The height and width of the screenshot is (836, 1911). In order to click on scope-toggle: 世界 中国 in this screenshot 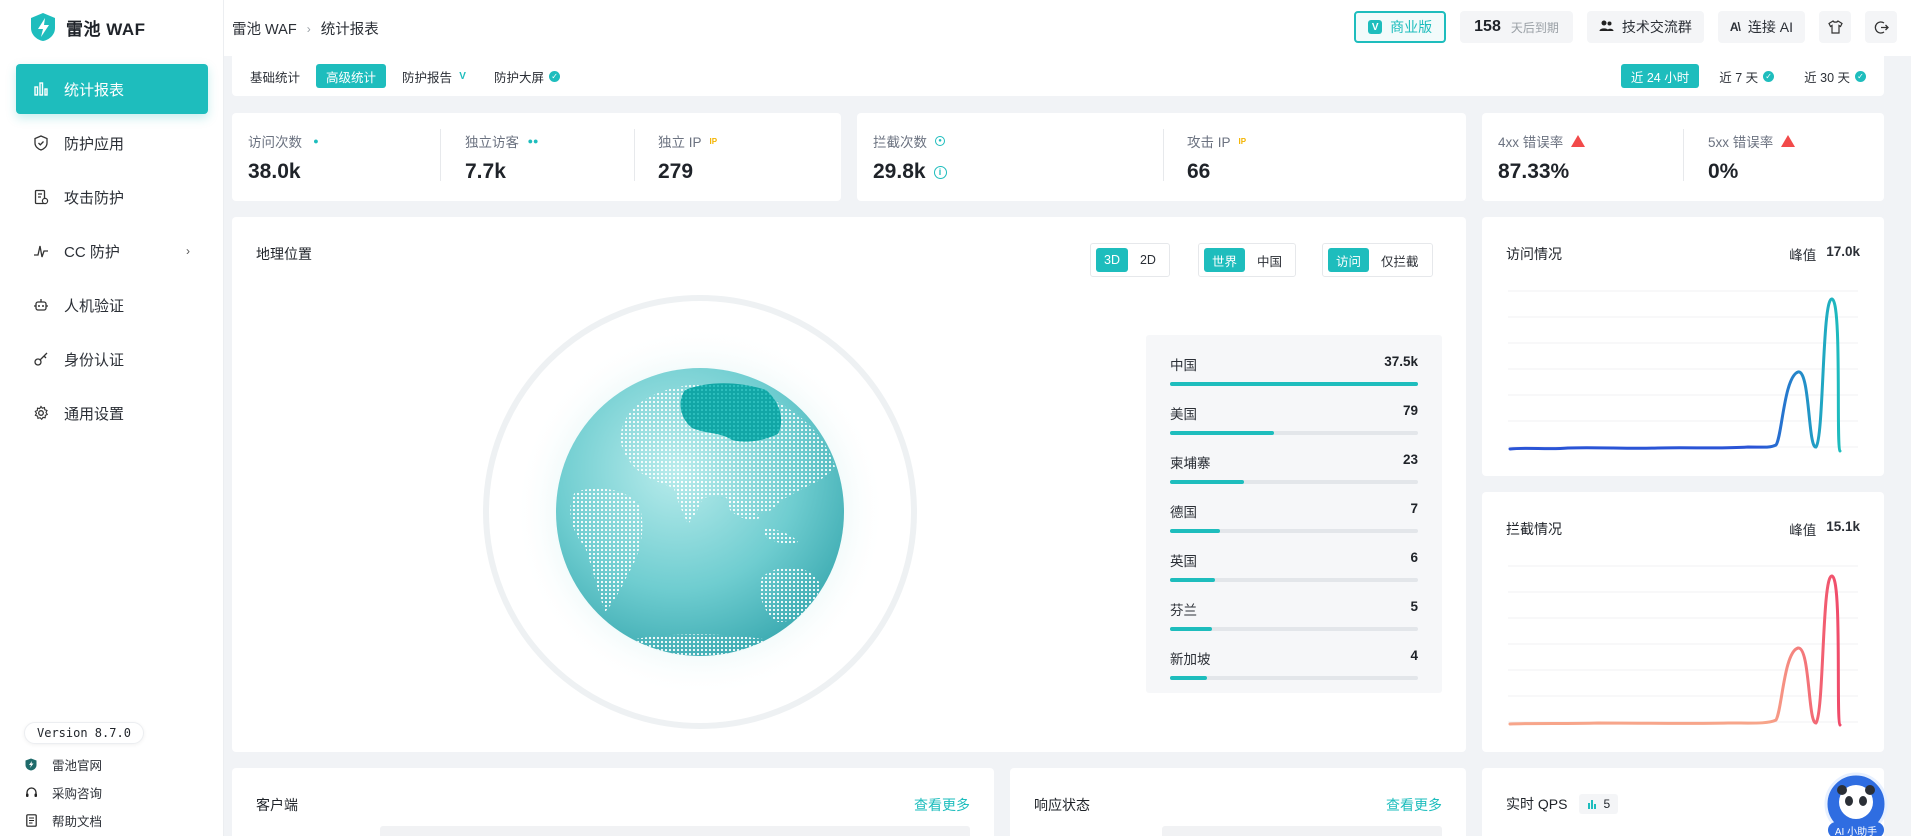, I will do `click(1247, 260)`.